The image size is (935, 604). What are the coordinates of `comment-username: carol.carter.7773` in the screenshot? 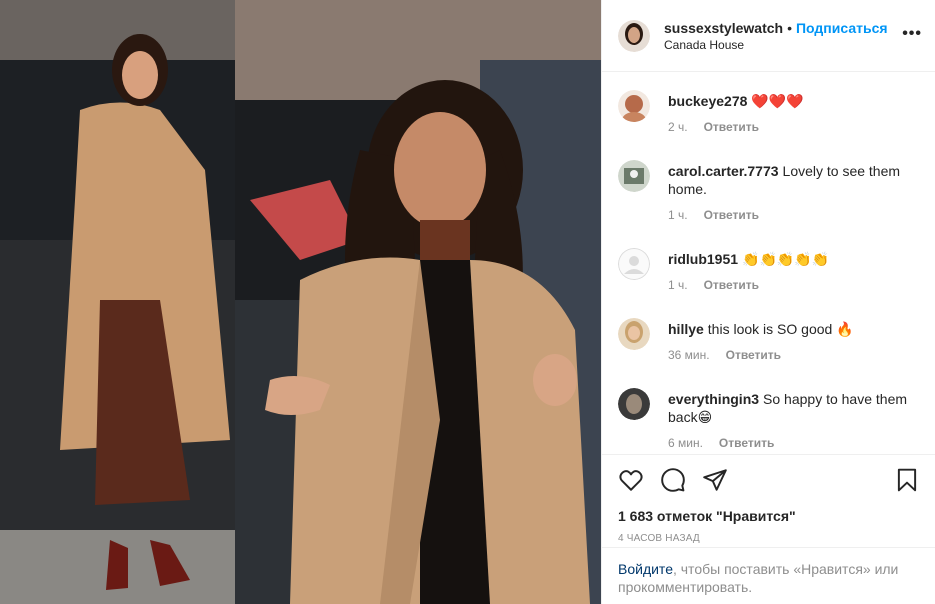 It's located at (723, 171).